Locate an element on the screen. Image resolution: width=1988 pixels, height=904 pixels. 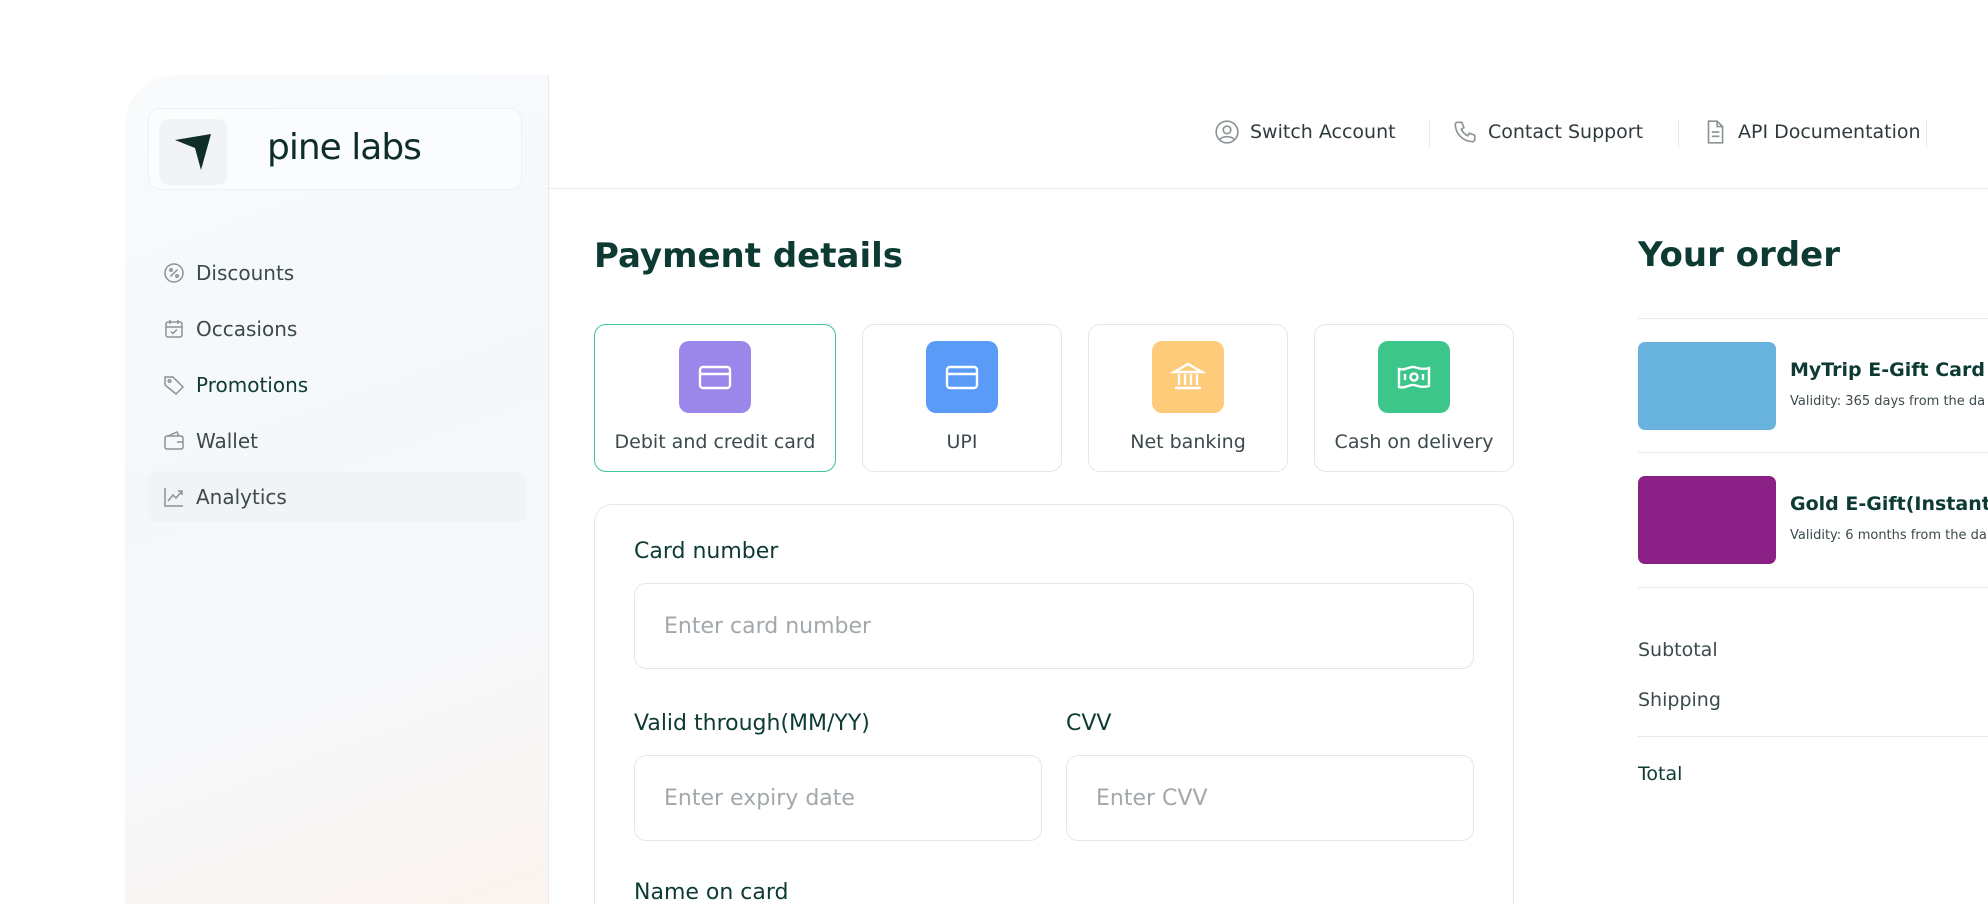
sidebar-item-occasions: Occasions is located at coordinates (337, 329).